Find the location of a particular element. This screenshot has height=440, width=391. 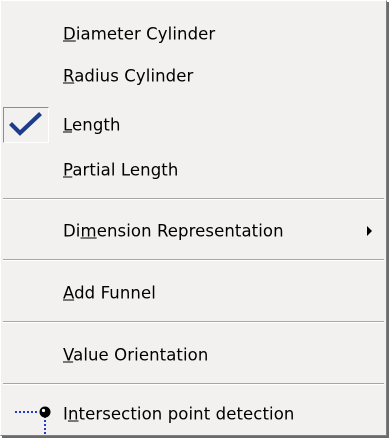

menu-item-intersection-point-detection: Intersection point detection is located at coordinates (193, 415).